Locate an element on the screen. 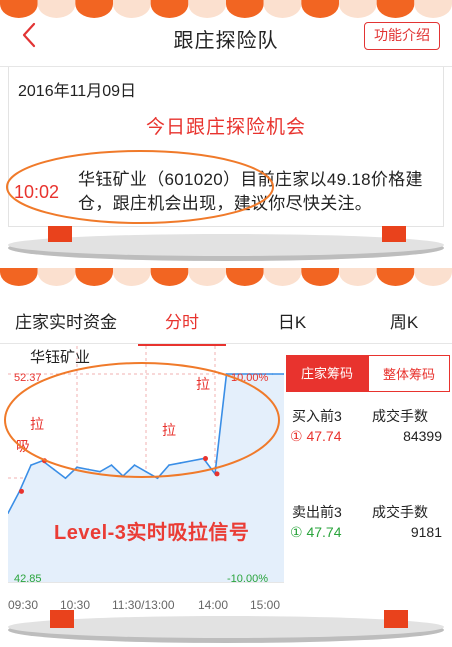  card-border is located at coordinates (443, 147).